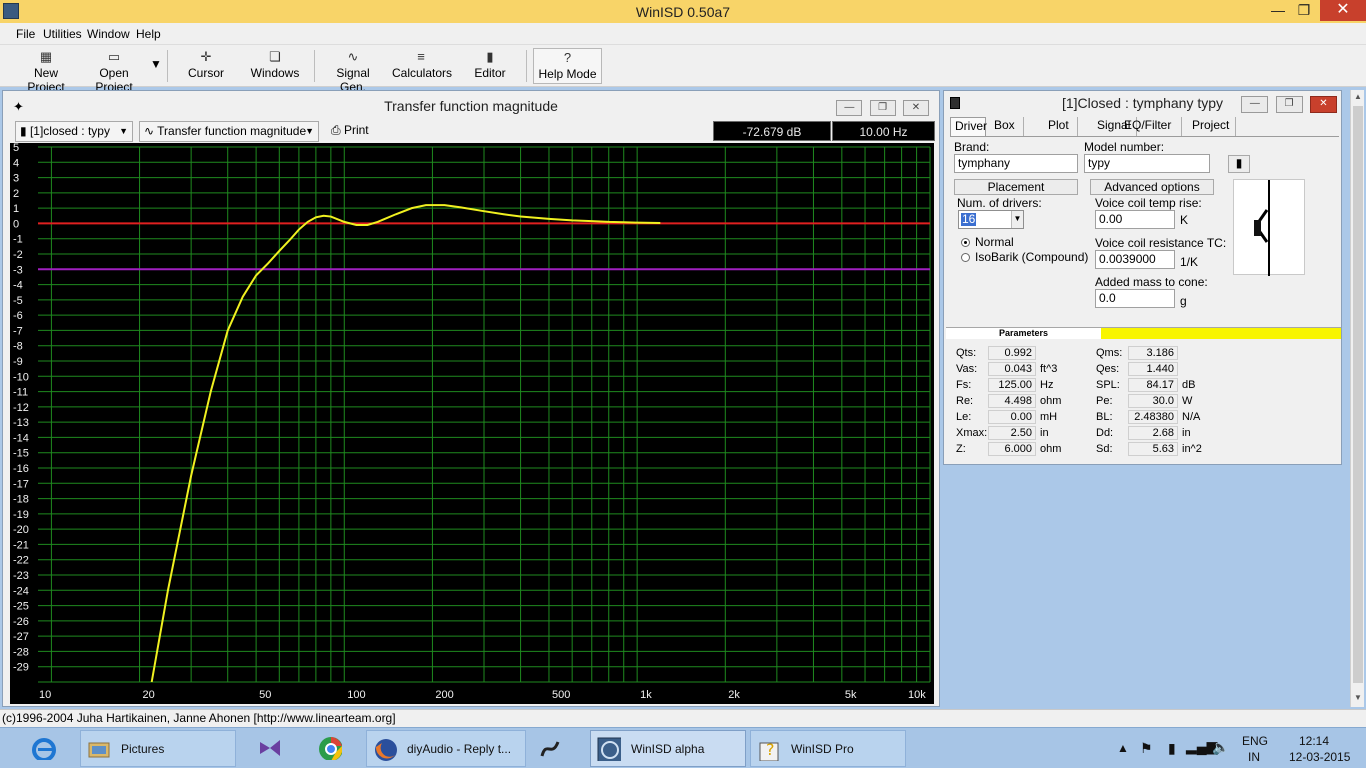 Image resolution: width=1366 pixels, height=768 pixels. What do you see at coordinates (46, 71) in the screenshot?
I see `new-project-button: ▦ New Project` at bounding box center [46, 71].